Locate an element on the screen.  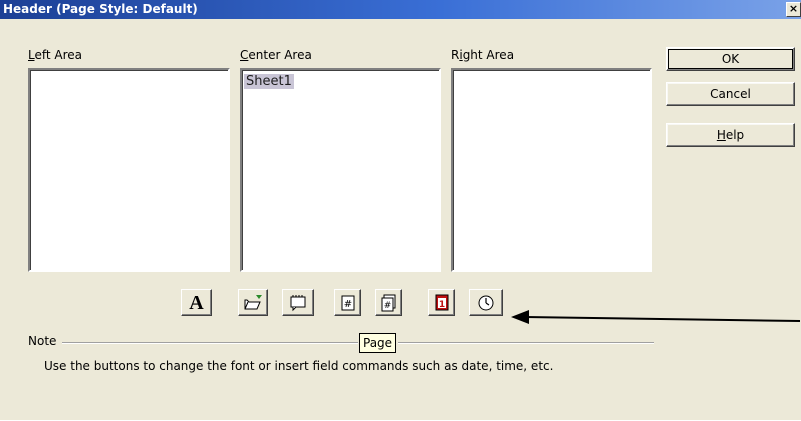
cancel-button: Cancel is located at coordinates (730, 94).